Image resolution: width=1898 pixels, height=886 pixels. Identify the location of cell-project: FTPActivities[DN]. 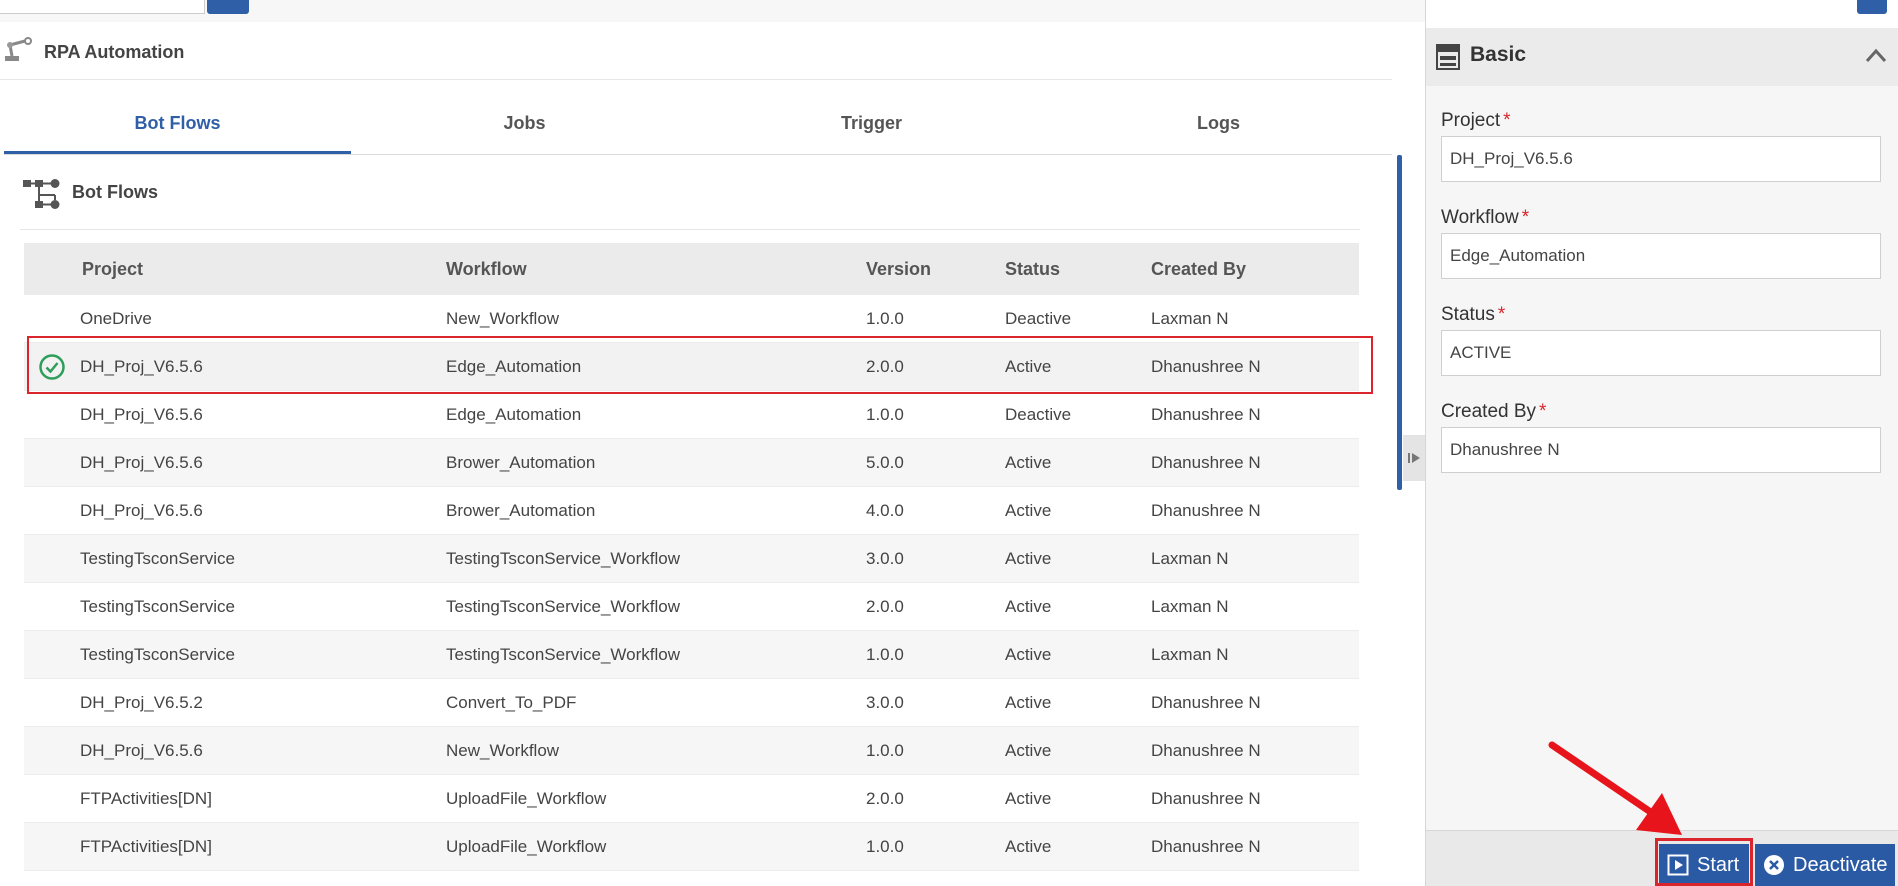
(146, 846).